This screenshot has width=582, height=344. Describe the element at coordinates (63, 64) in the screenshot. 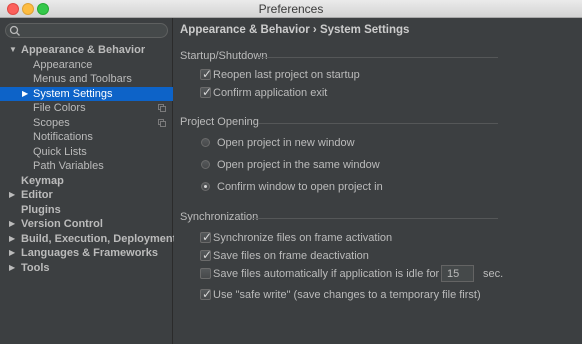

I see `tree-item-label: Appearance` at that location.